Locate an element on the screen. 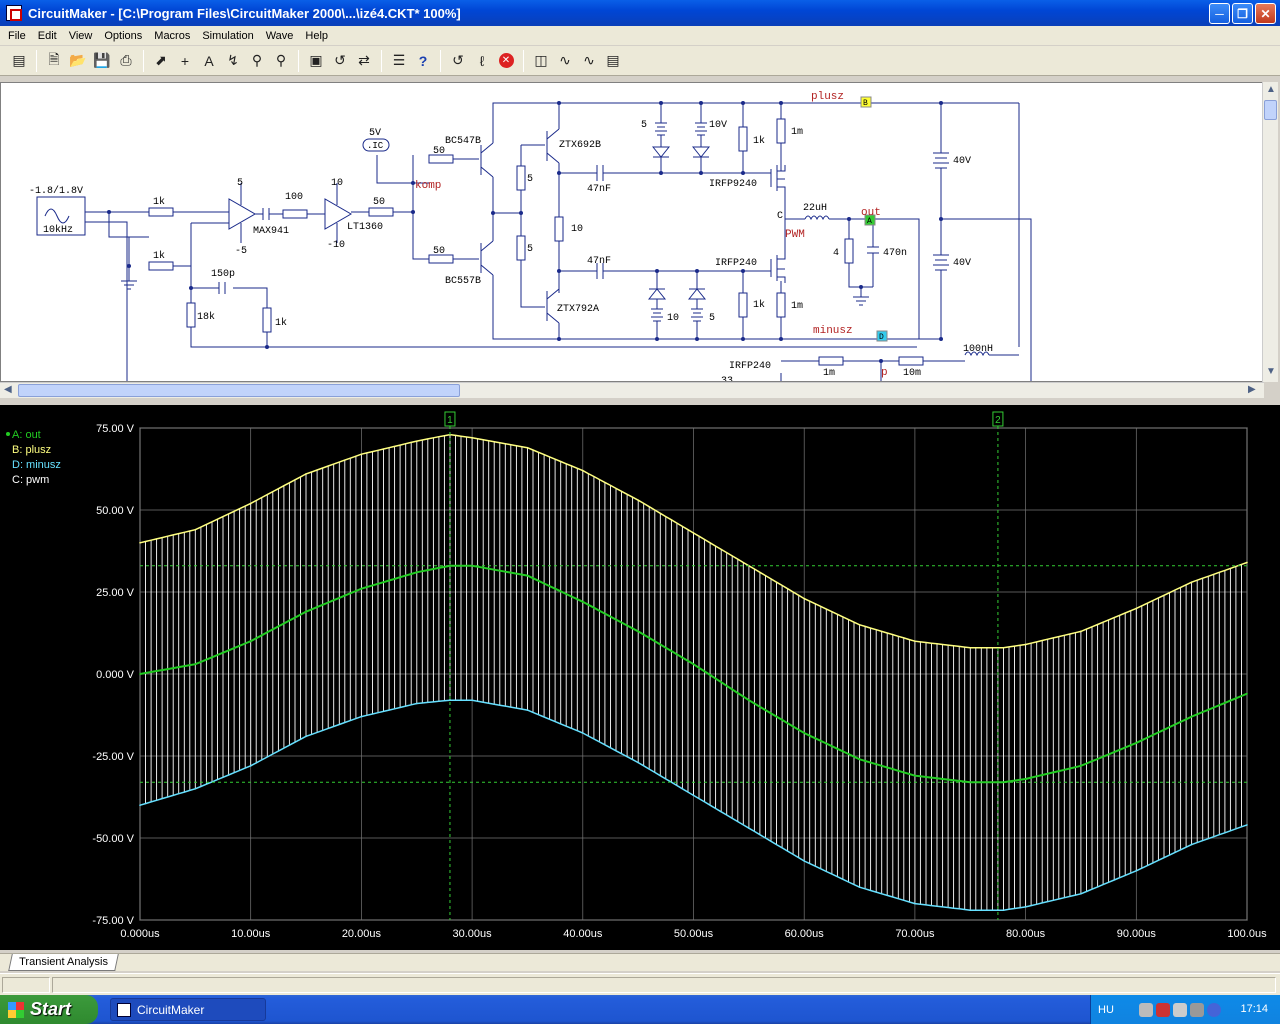  scroll-up-icon: ▲ is located at coordinates (1271, 89).